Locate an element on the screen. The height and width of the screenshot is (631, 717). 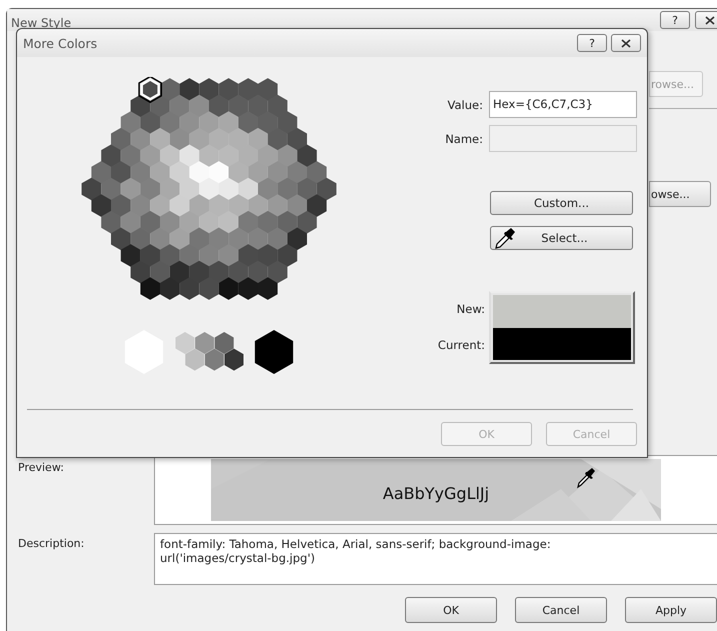
dialog-button: Cancel is located at coordinates (561, 610).